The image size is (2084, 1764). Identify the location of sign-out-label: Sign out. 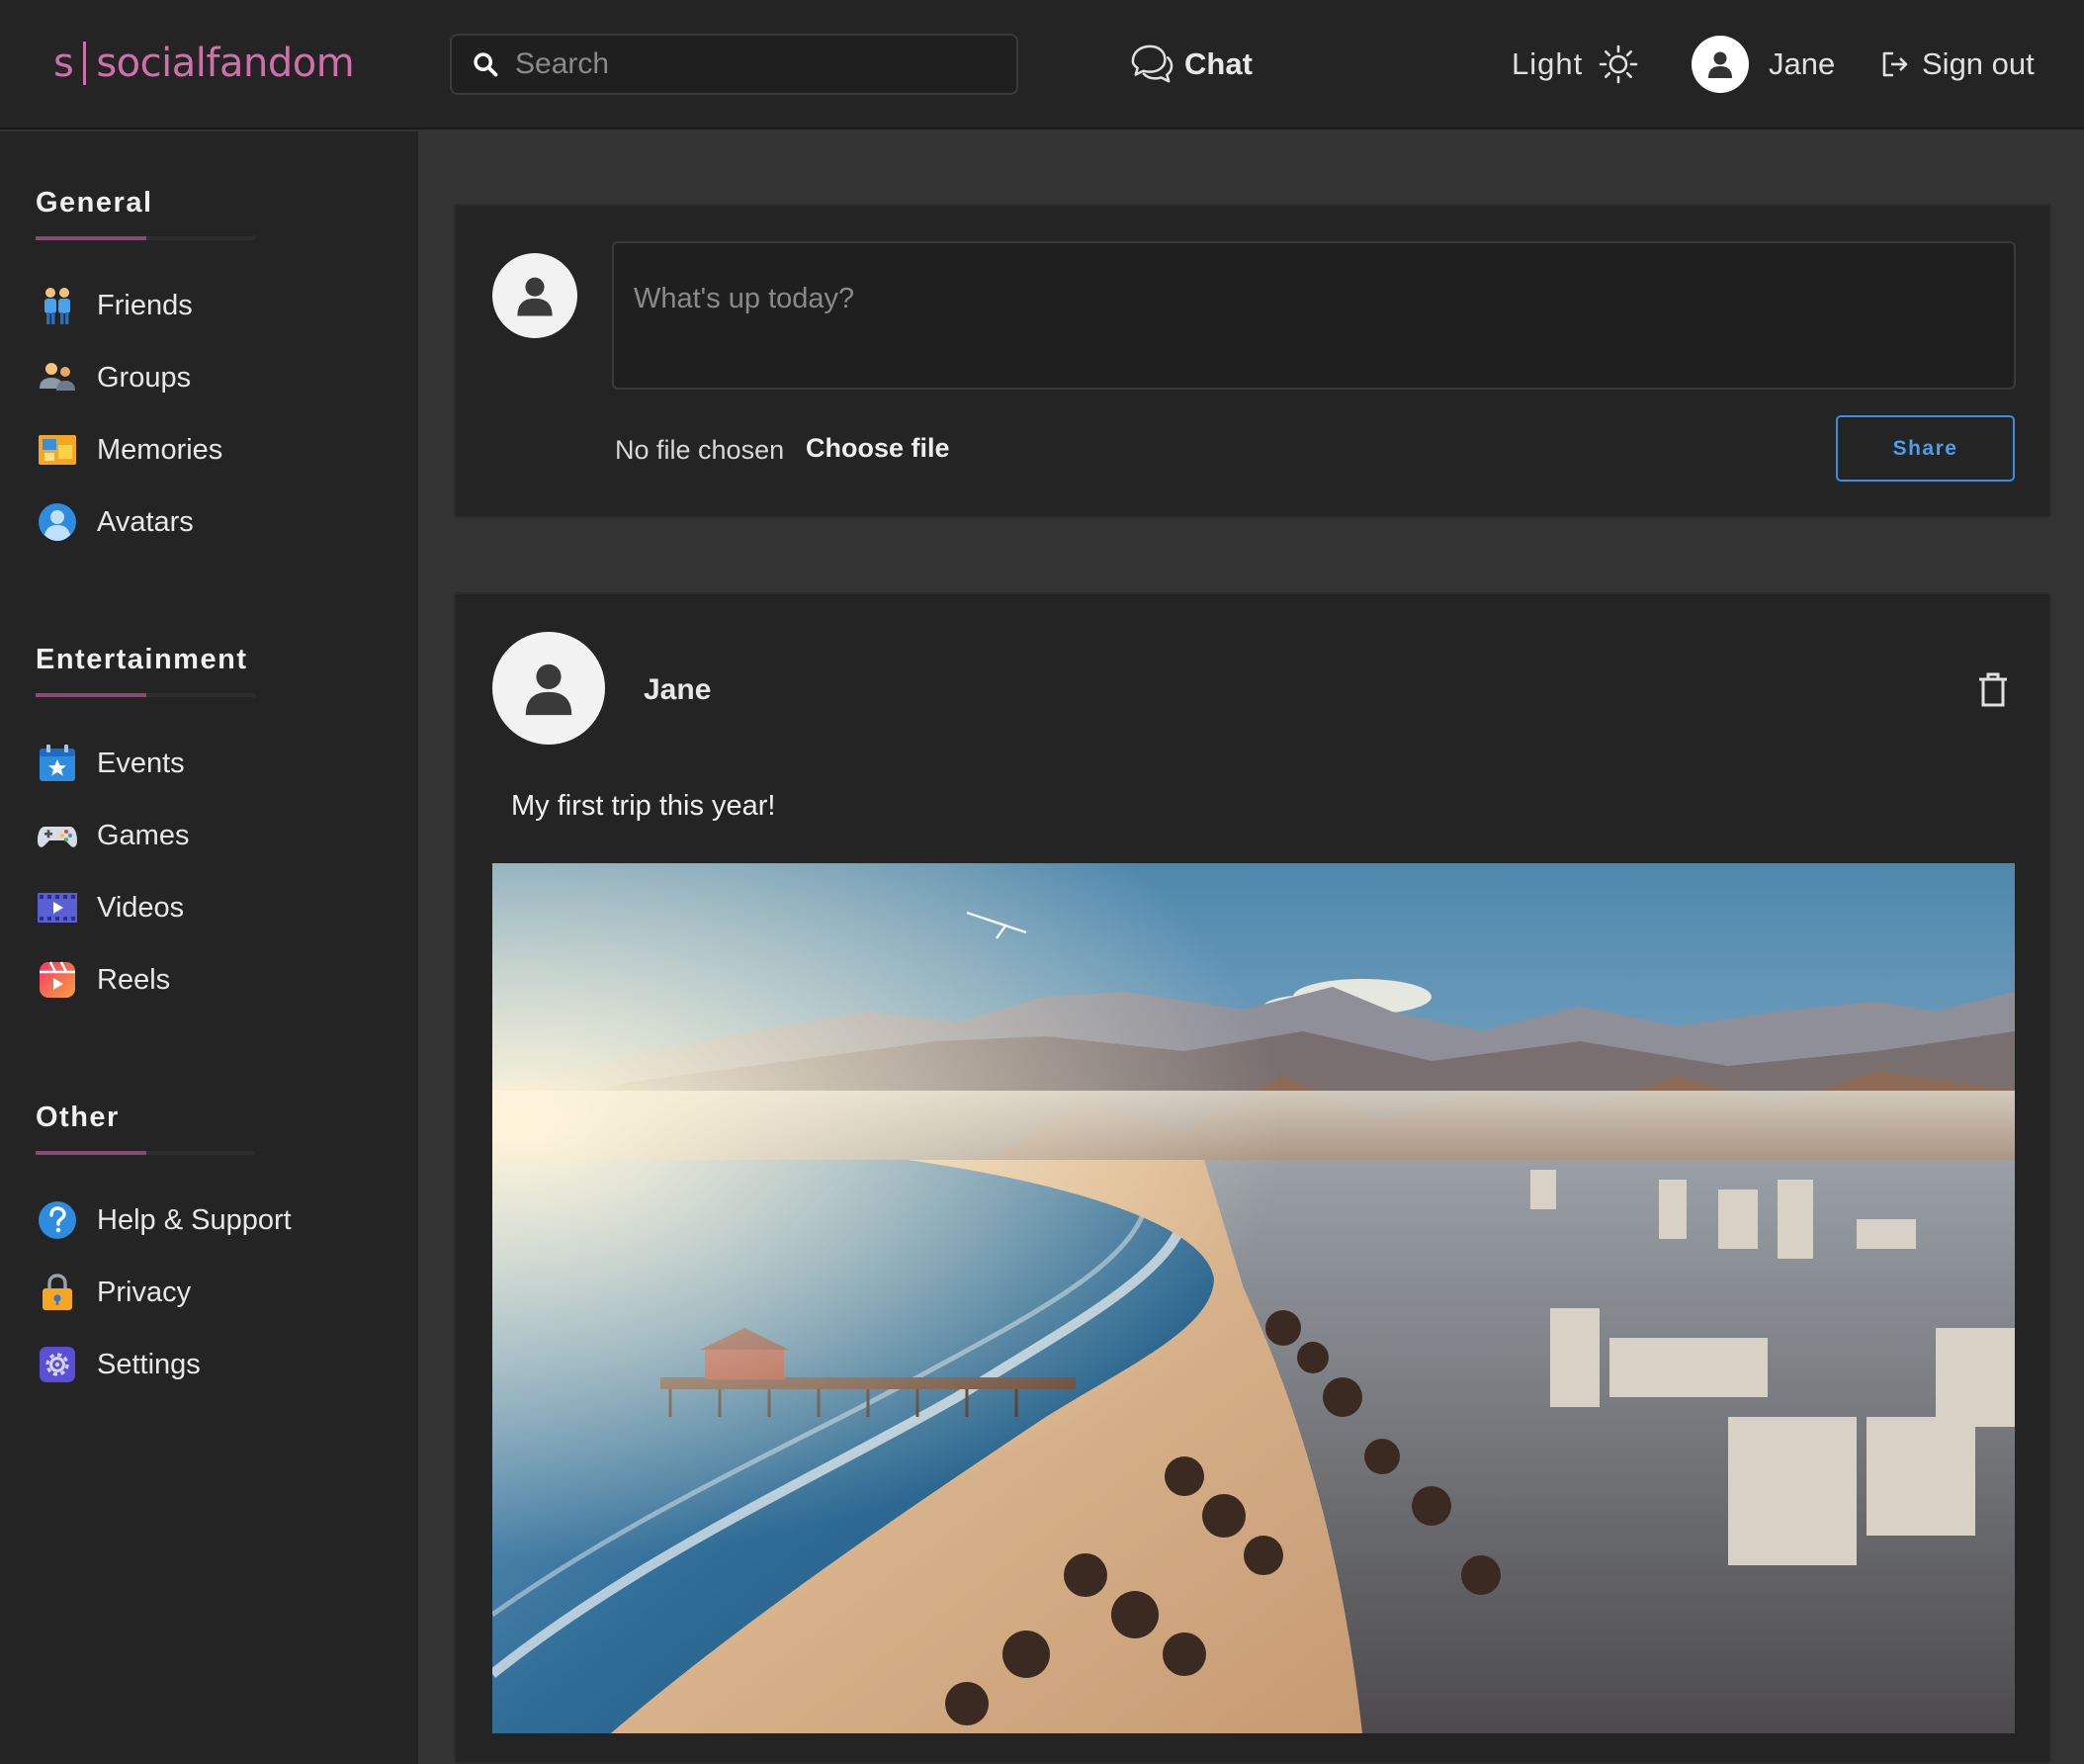
(1979, 64).